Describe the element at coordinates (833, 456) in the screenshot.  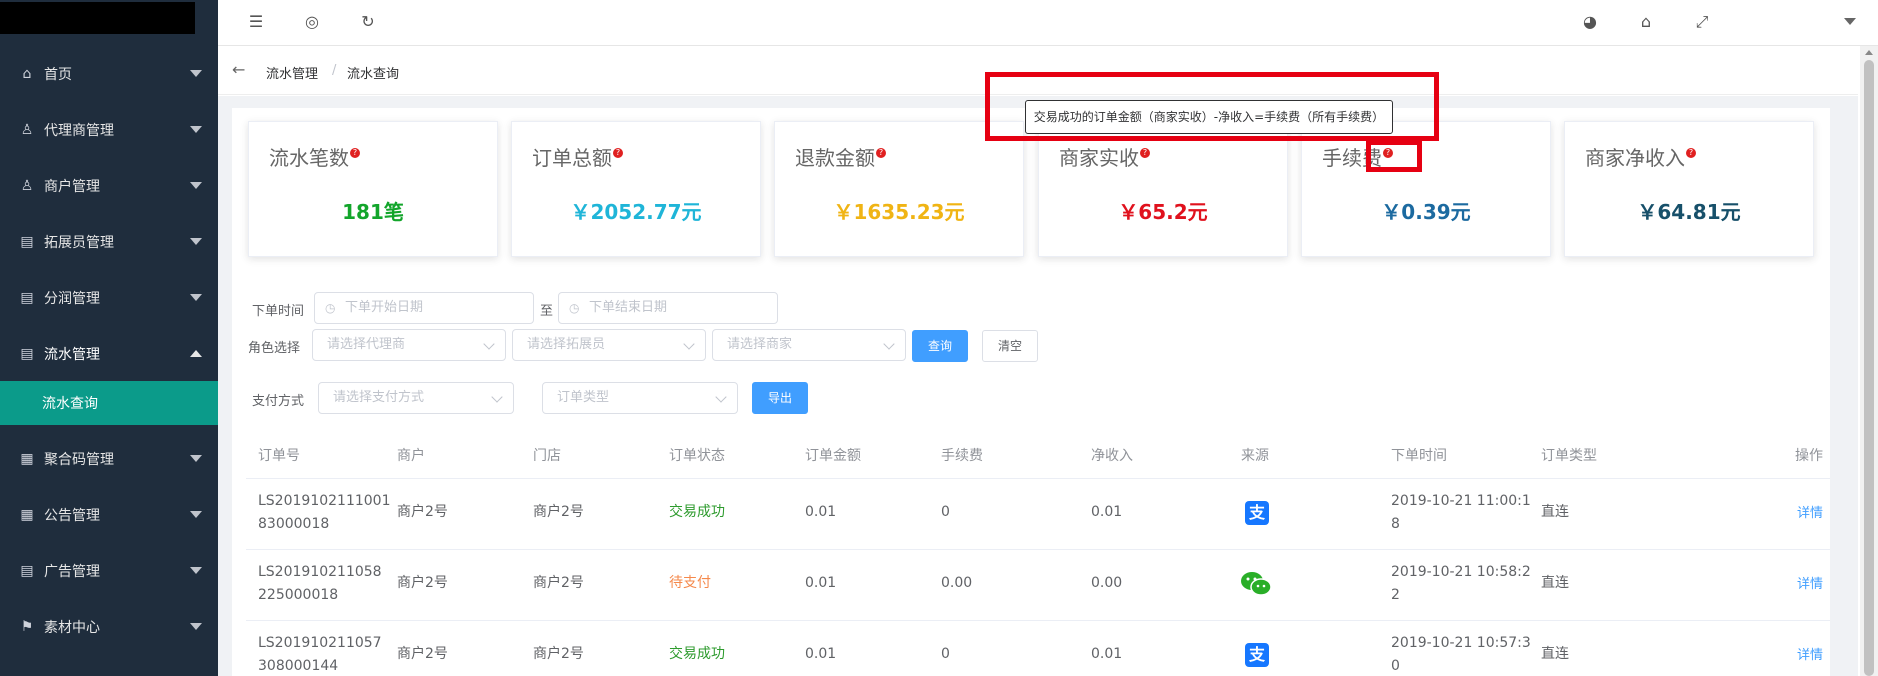
I see `table-header-amount: 订单金额` at that location.